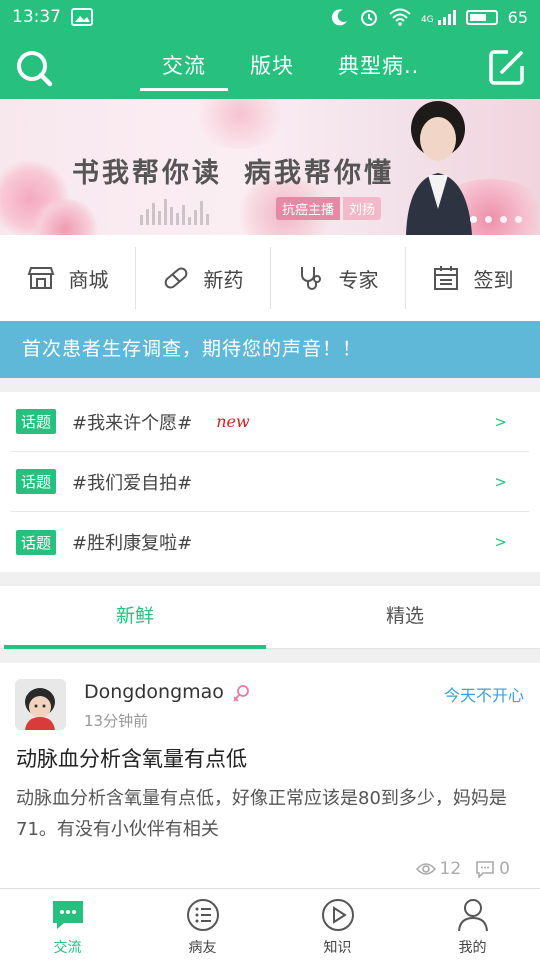  What do you see at coordinates (472, 915) in the screenshot?
I see `person-icon` at bounding box center [472, 915].